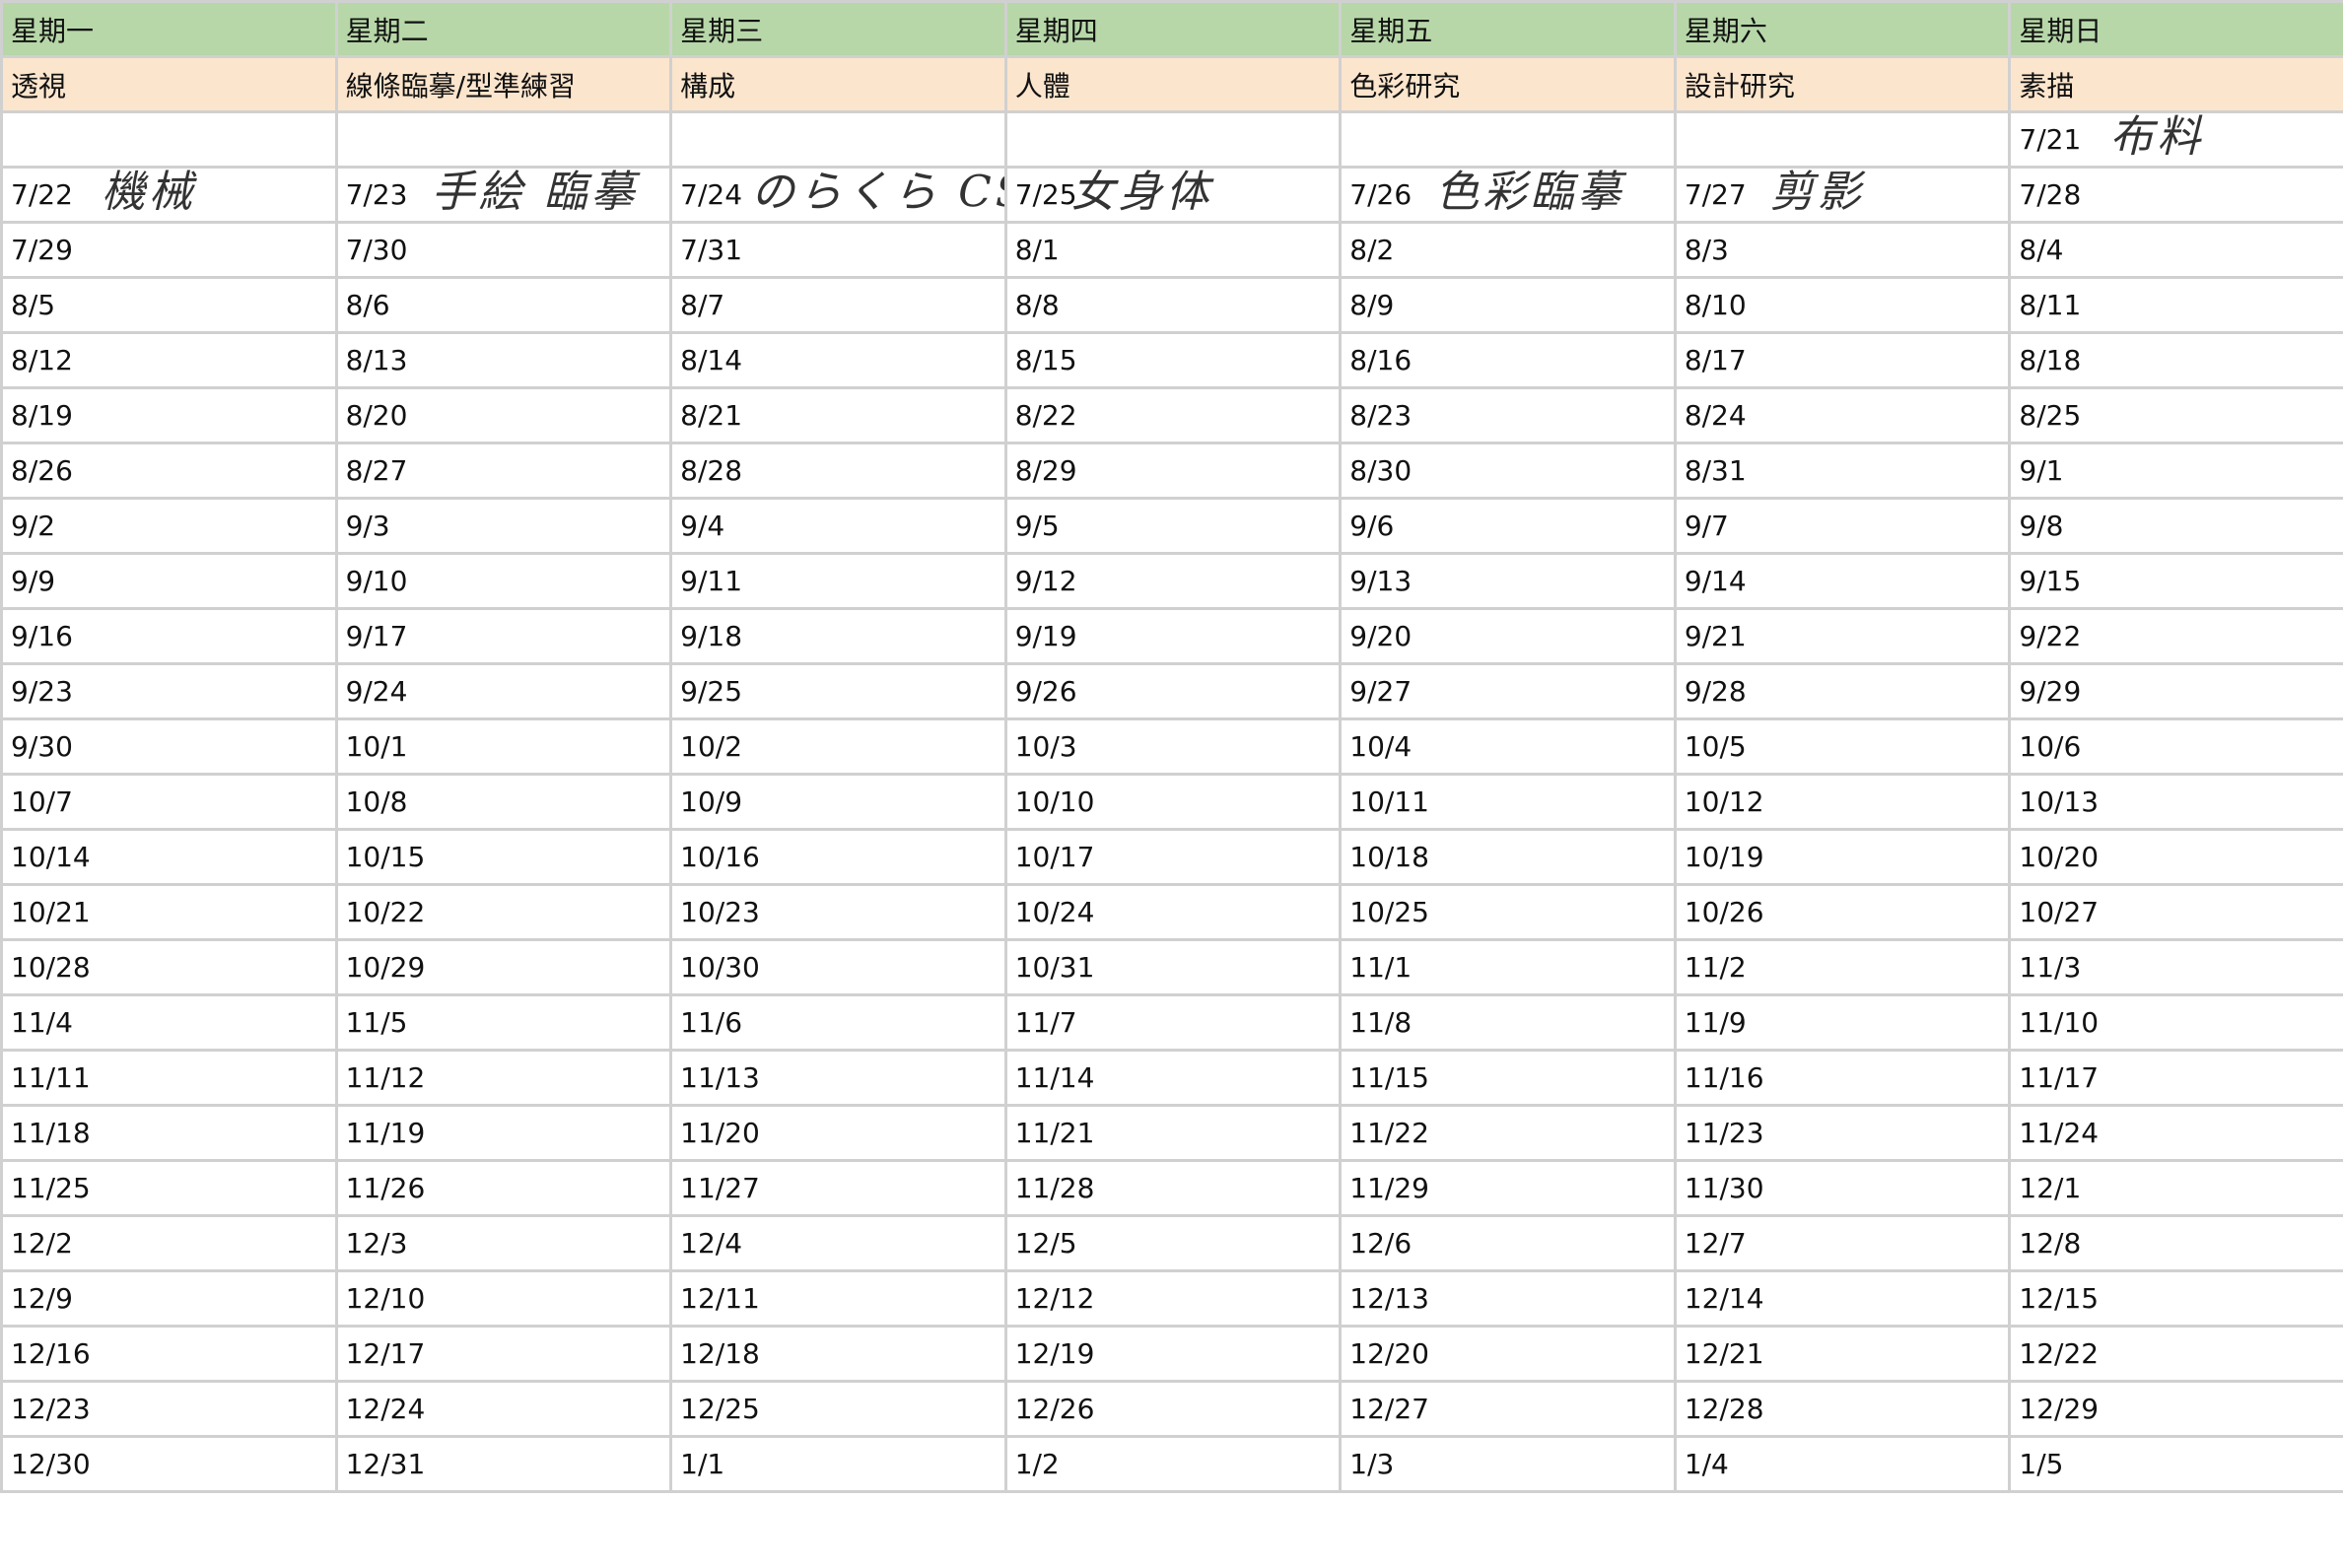  I want to click on date-cell: 8/30, so click(1508, 471).